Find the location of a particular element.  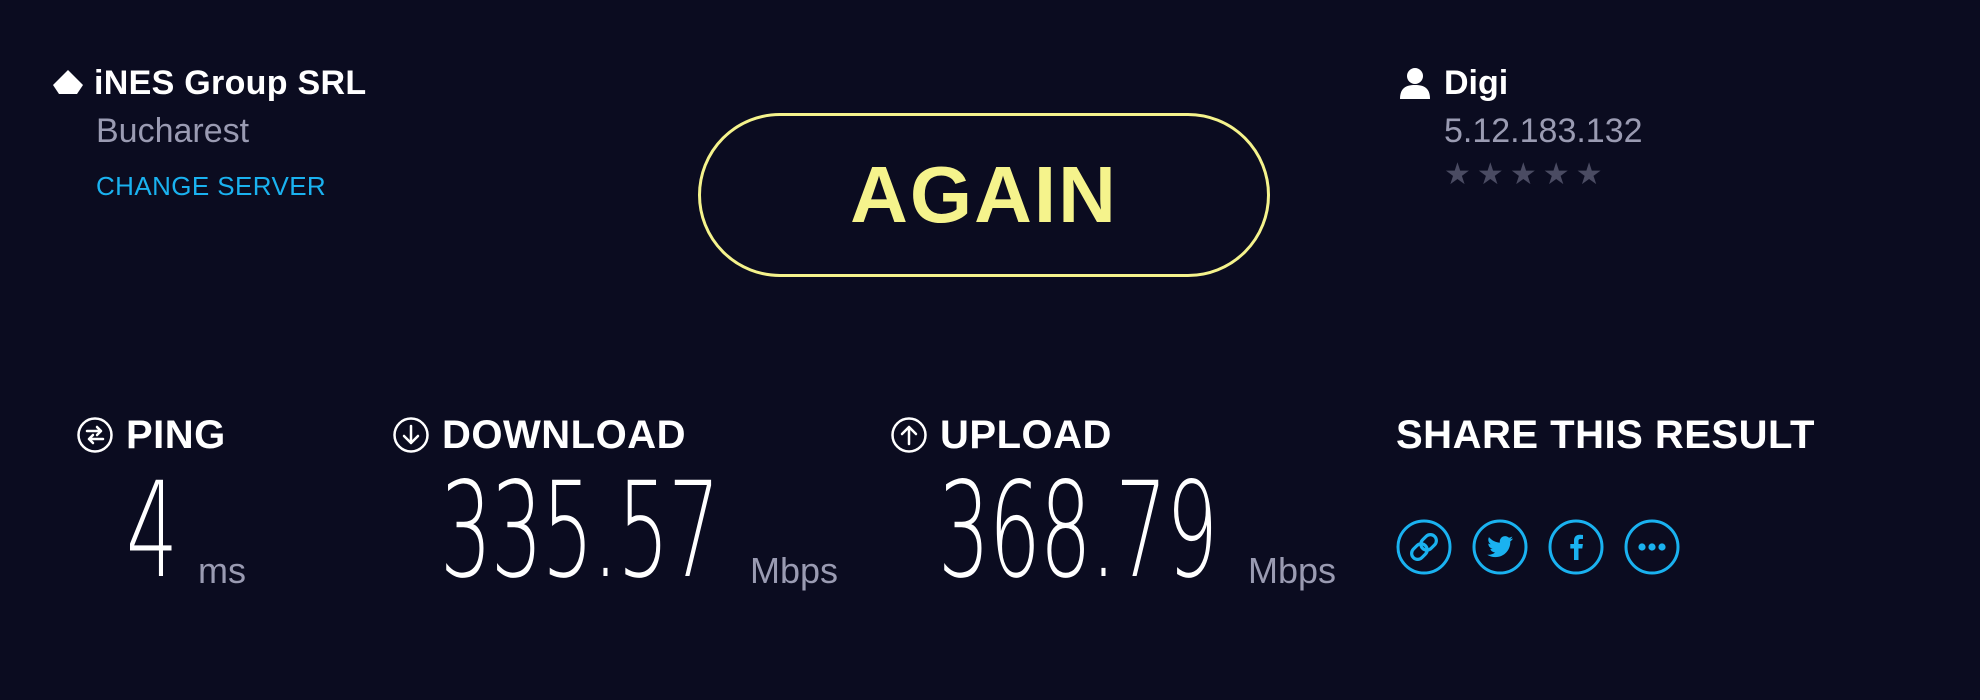

share-icons is located at coordinates (1605, 547).